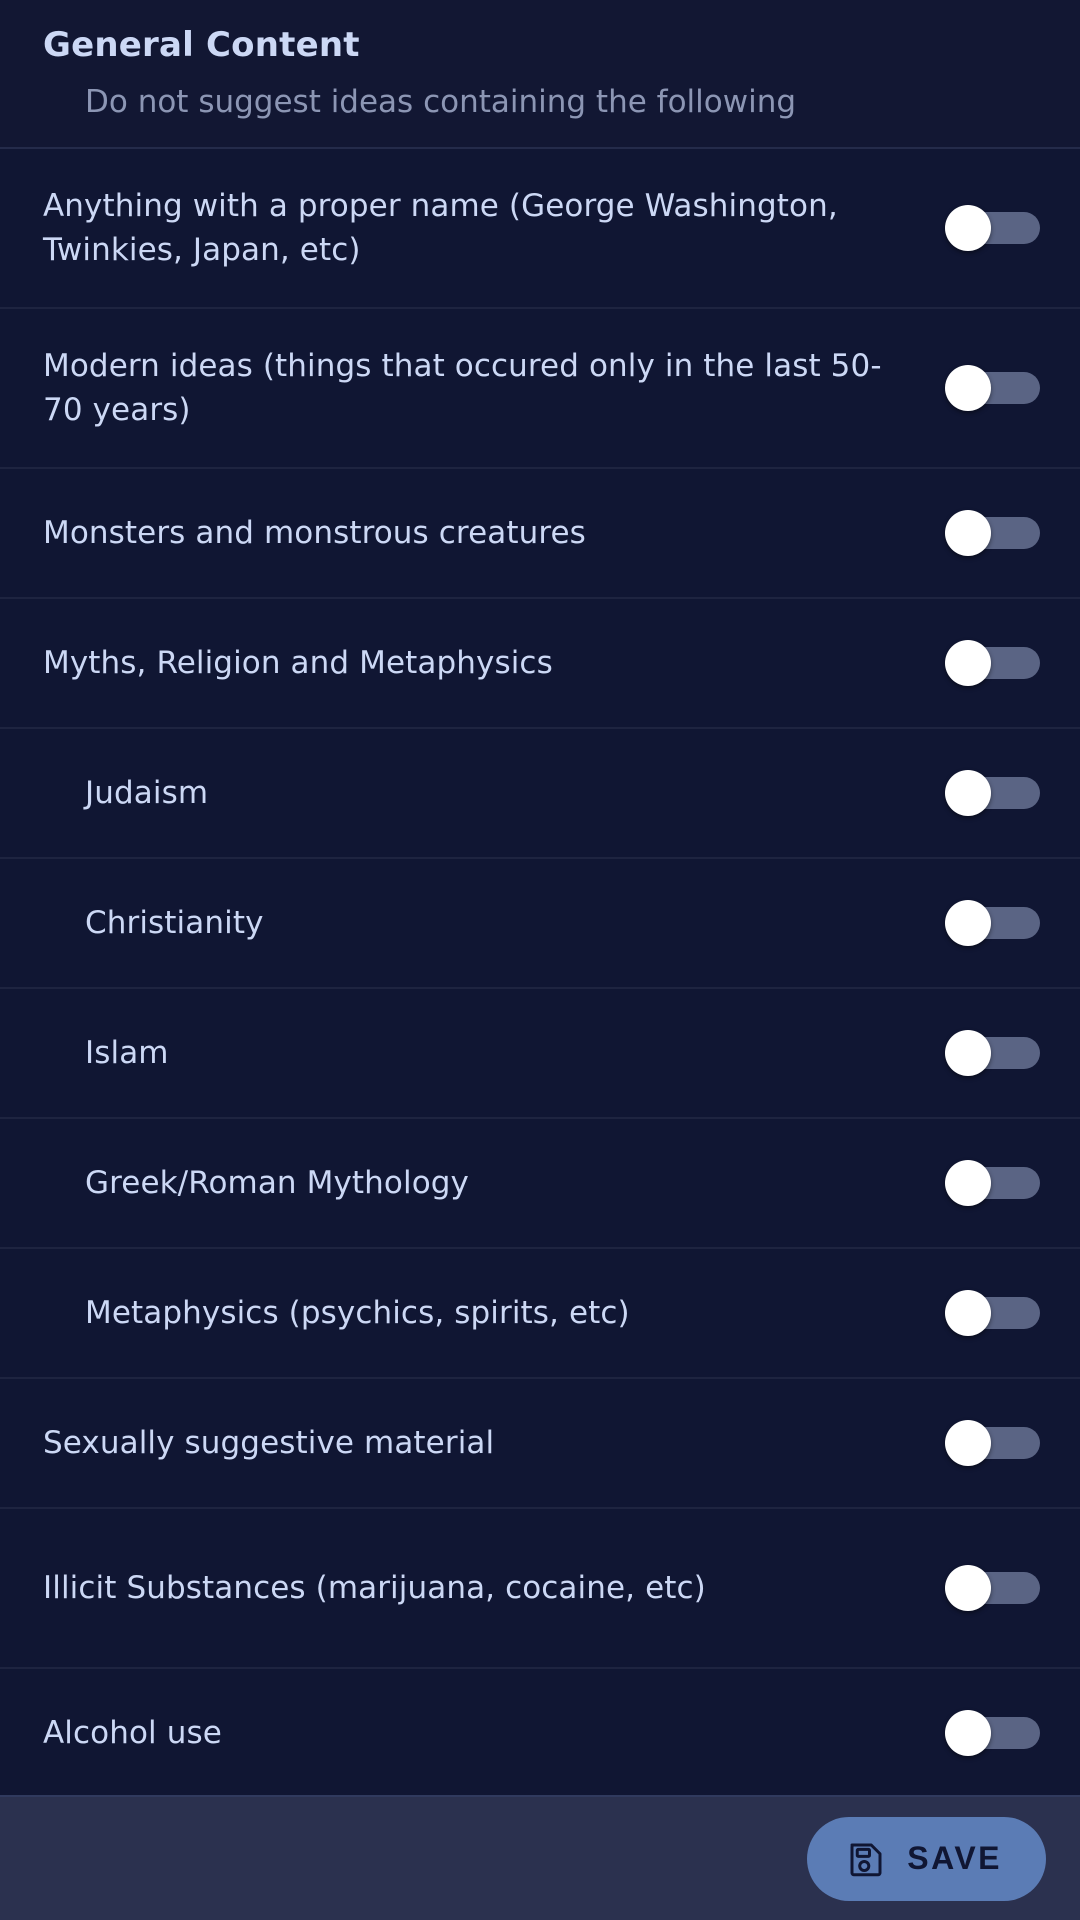 Image resolution: width=1080 pixels, height=1920 pixels. I want to click on settings-row-label: Christianity, so click(174, 923).